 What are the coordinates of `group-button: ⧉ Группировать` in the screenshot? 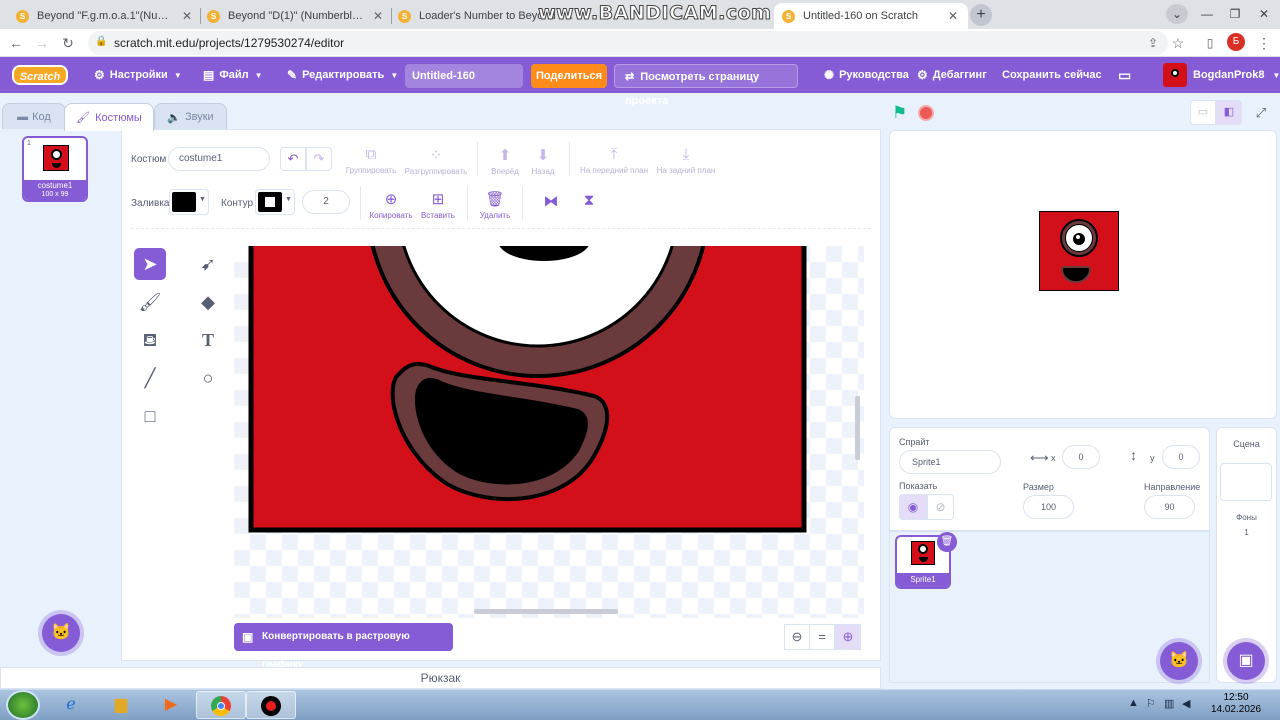 It's located at (371, 160).